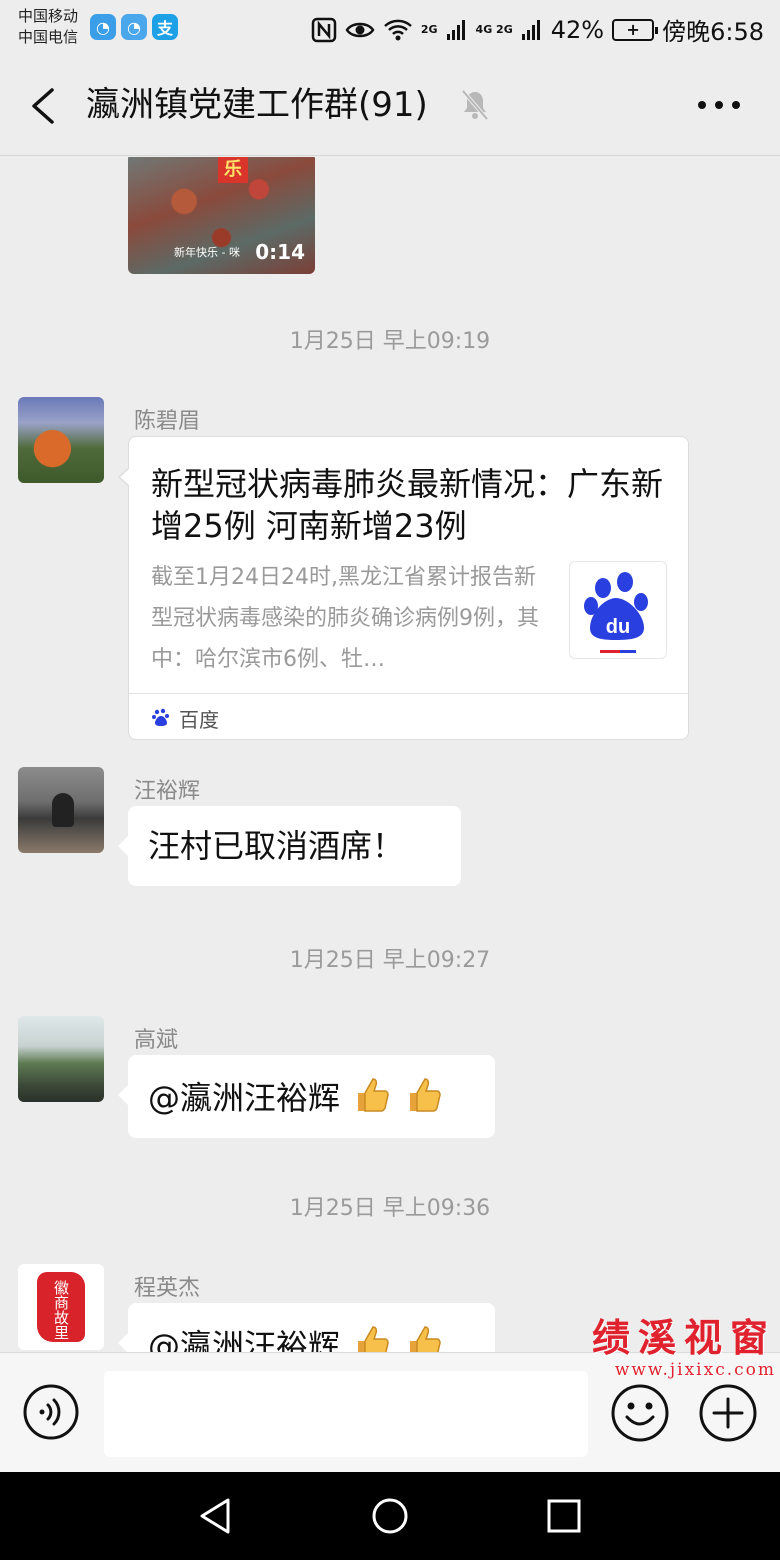 This screenshot has height=1560, width=780. What do you see at coordinates (390, 960) in the screenshot?
I see `timestamp: 1月25日 早上09:27` at bounding box center [390, 960].